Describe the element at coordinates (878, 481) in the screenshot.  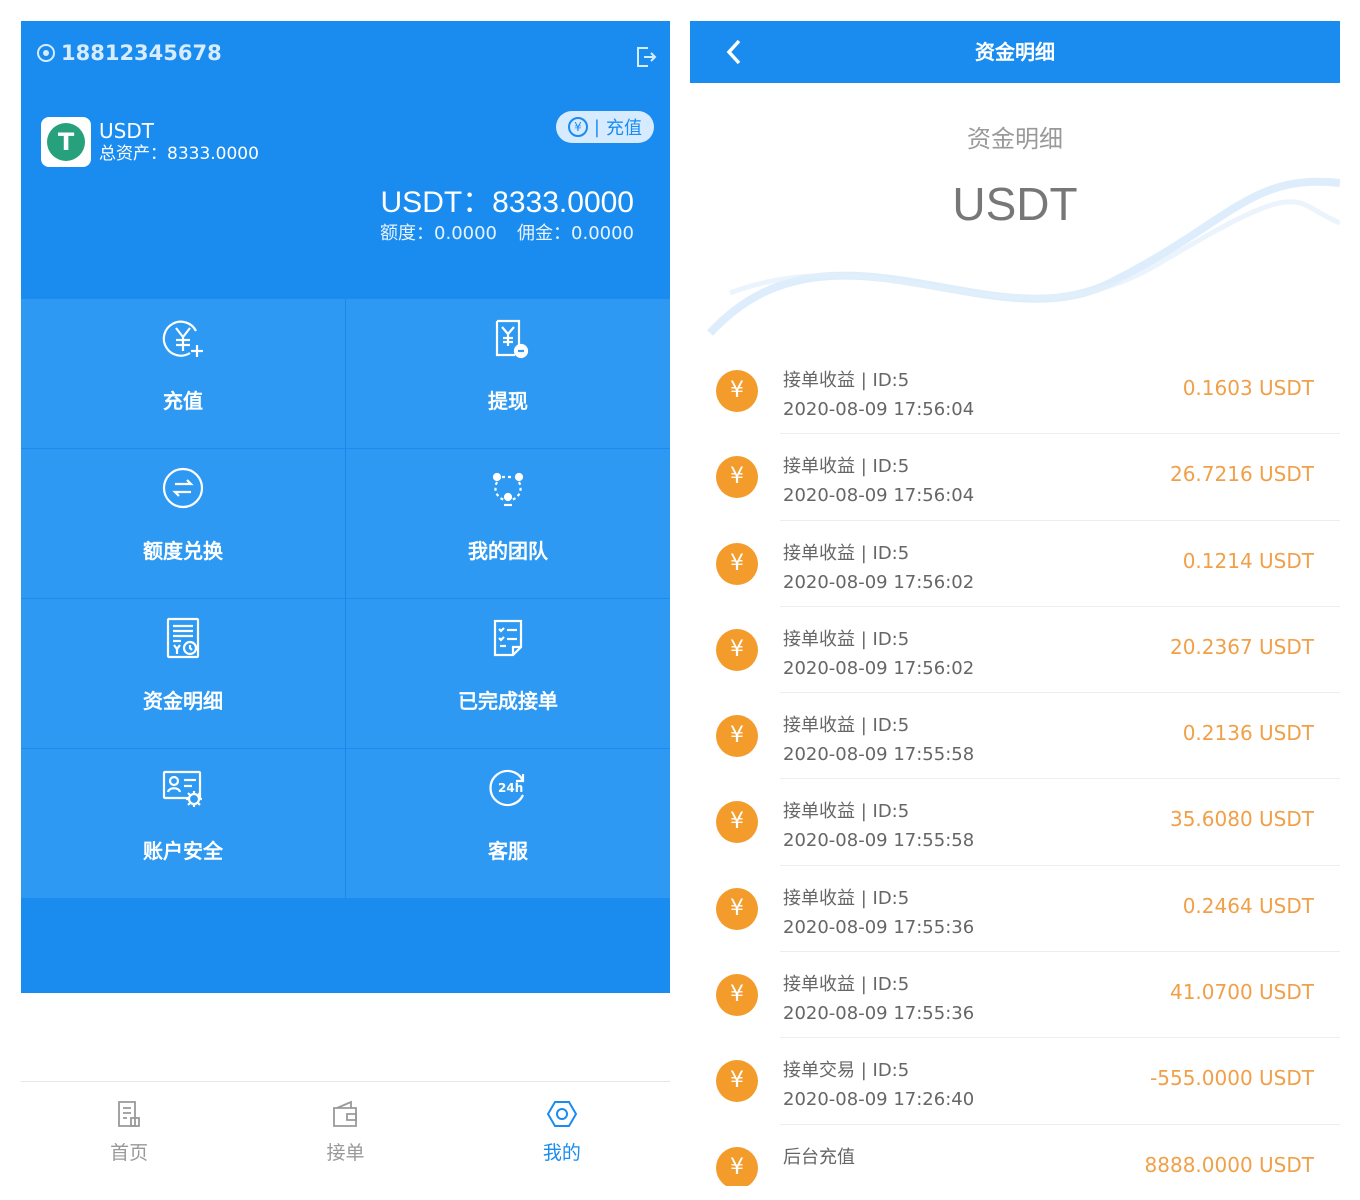
I see `record-info: 接单收益 | ID:5 2020-08-09 17:56:04` at that location.